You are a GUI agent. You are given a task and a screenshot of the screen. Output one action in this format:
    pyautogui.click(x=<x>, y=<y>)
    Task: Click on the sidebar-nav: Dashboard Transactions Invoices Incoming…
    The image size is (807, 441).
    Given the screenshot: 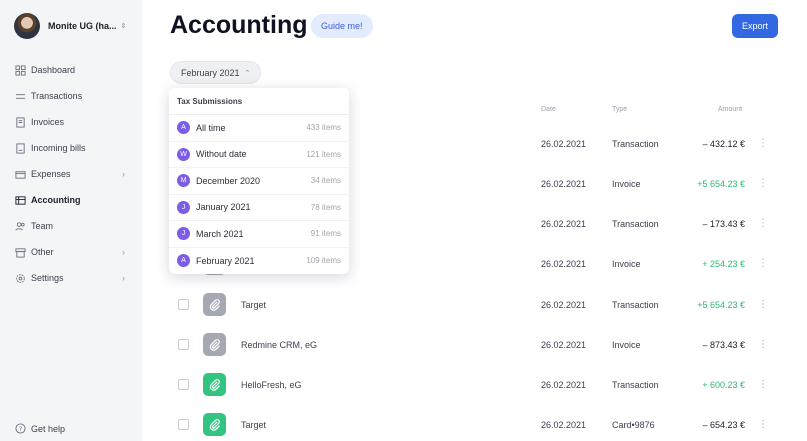 What is the action you would take?
    pyautogui.click(x=71, y=174)
    